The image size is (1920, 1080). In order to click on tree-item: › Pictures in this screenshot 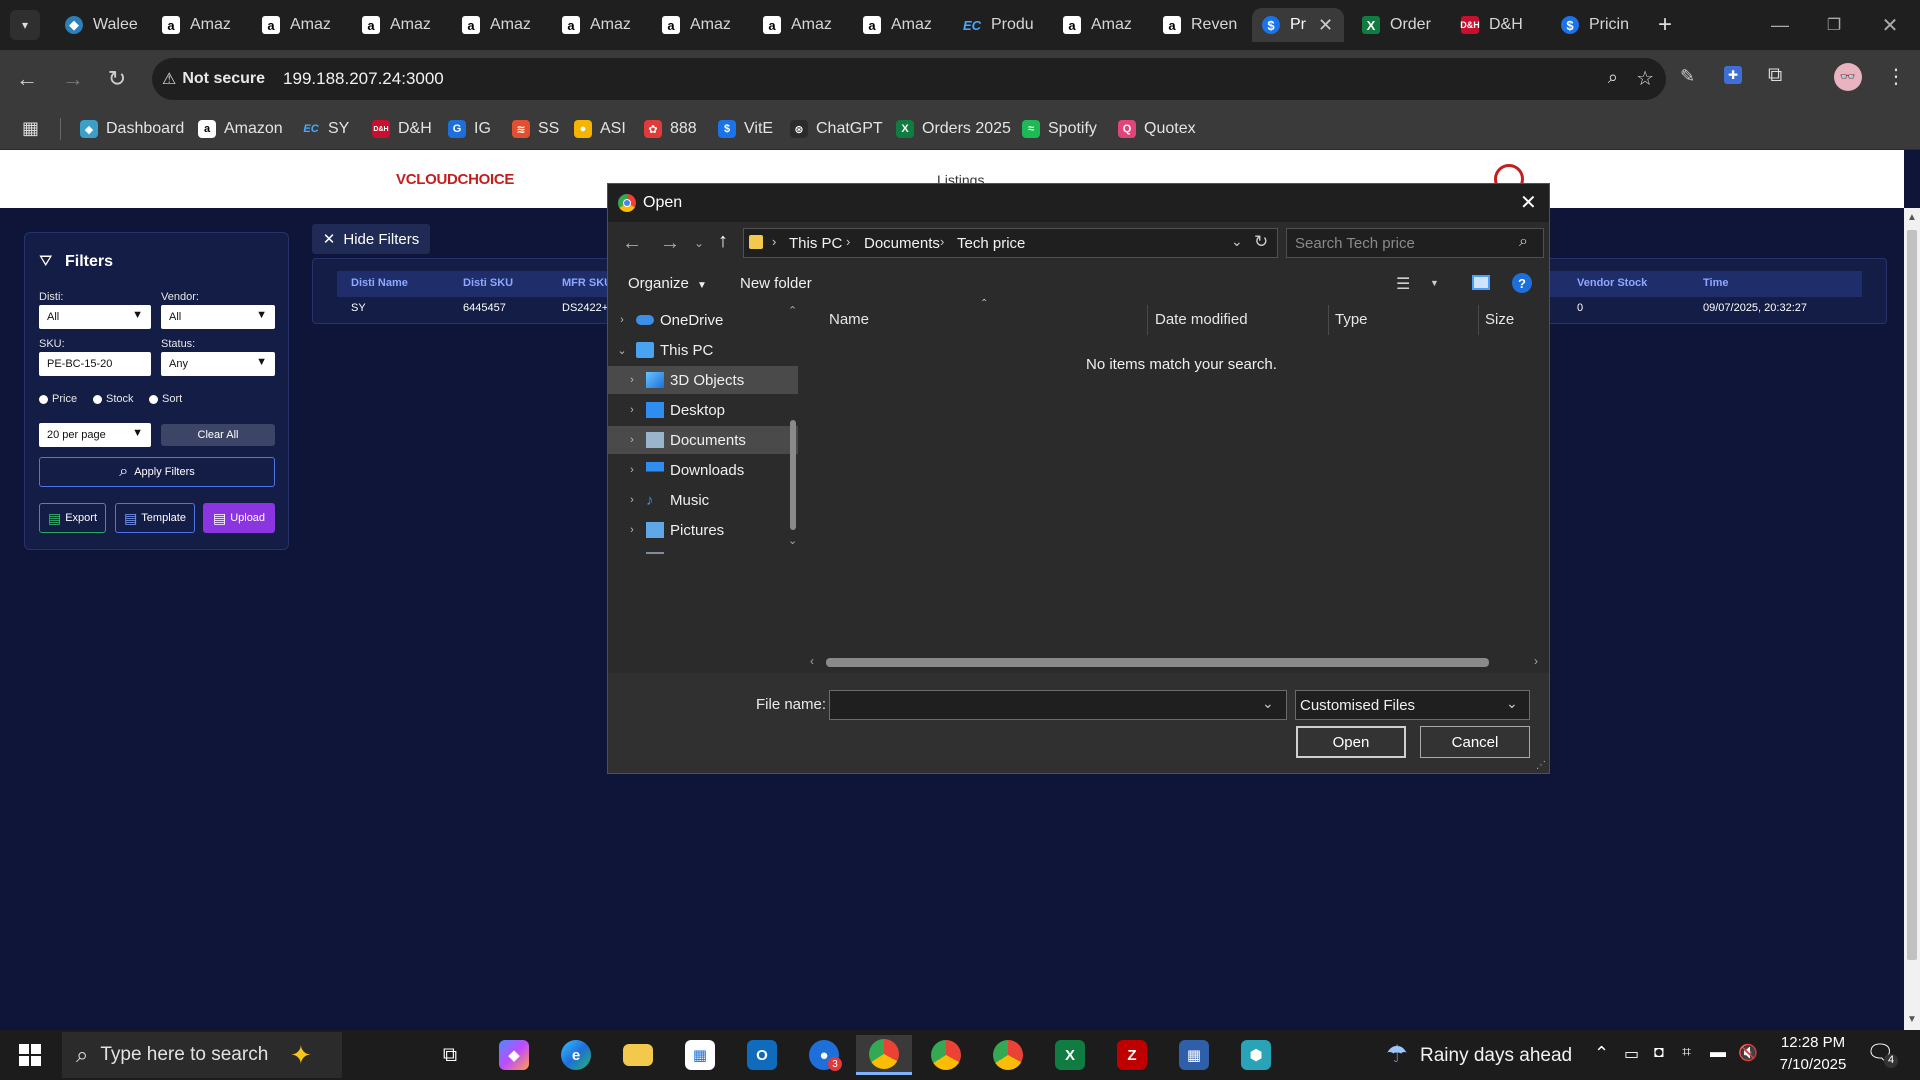, I will do `click(703, 530)`.